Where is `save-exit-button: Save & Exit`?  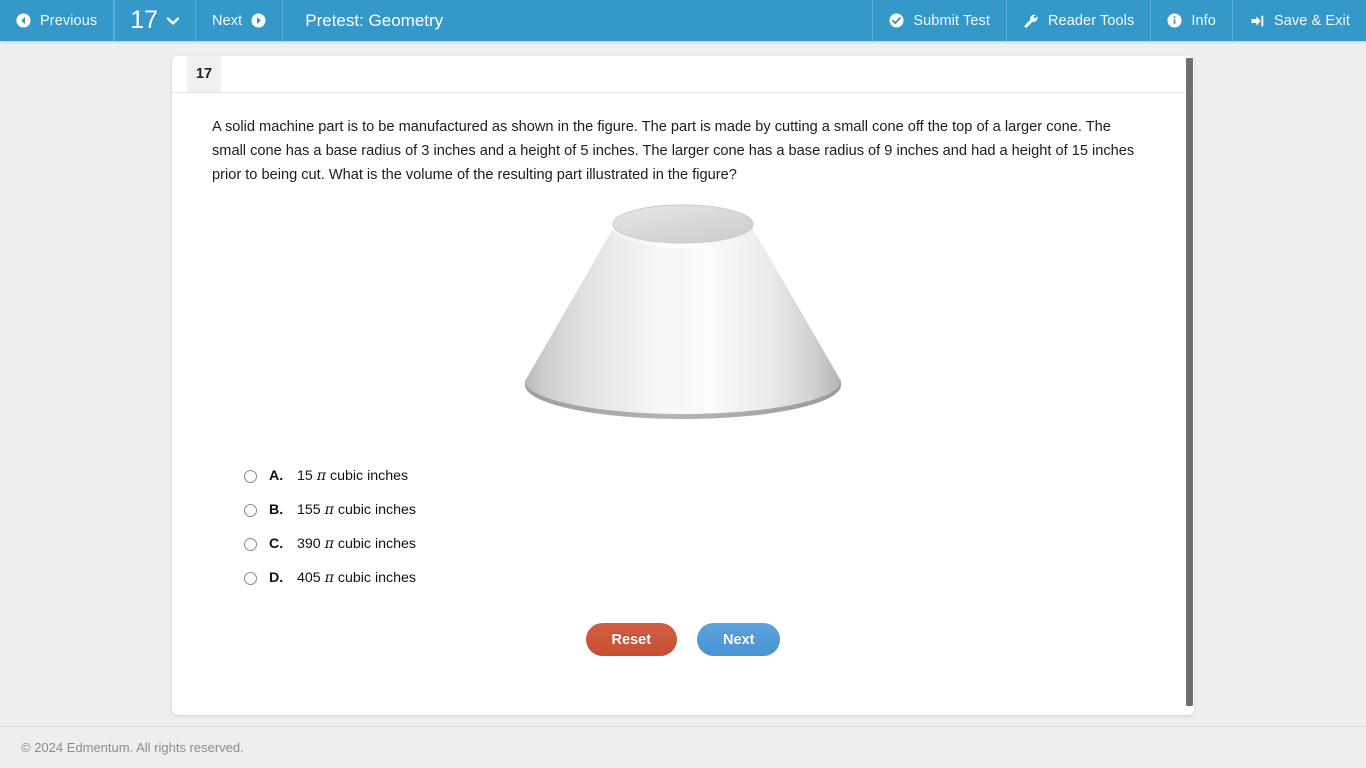
save-exit-button: Save & Exit is located at coordinates (1299, 20).